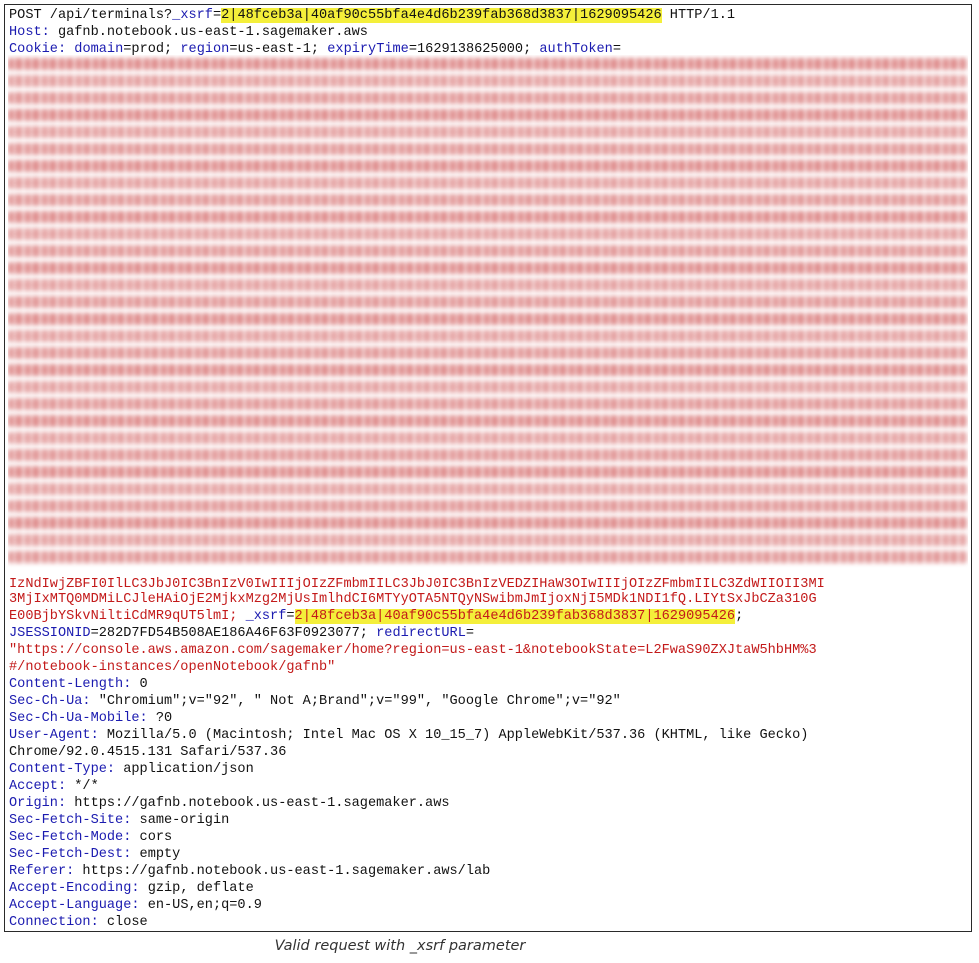  Describe the element at coordinates (184, 769) in the screenshot. I see `header-value: application/json` at that location.